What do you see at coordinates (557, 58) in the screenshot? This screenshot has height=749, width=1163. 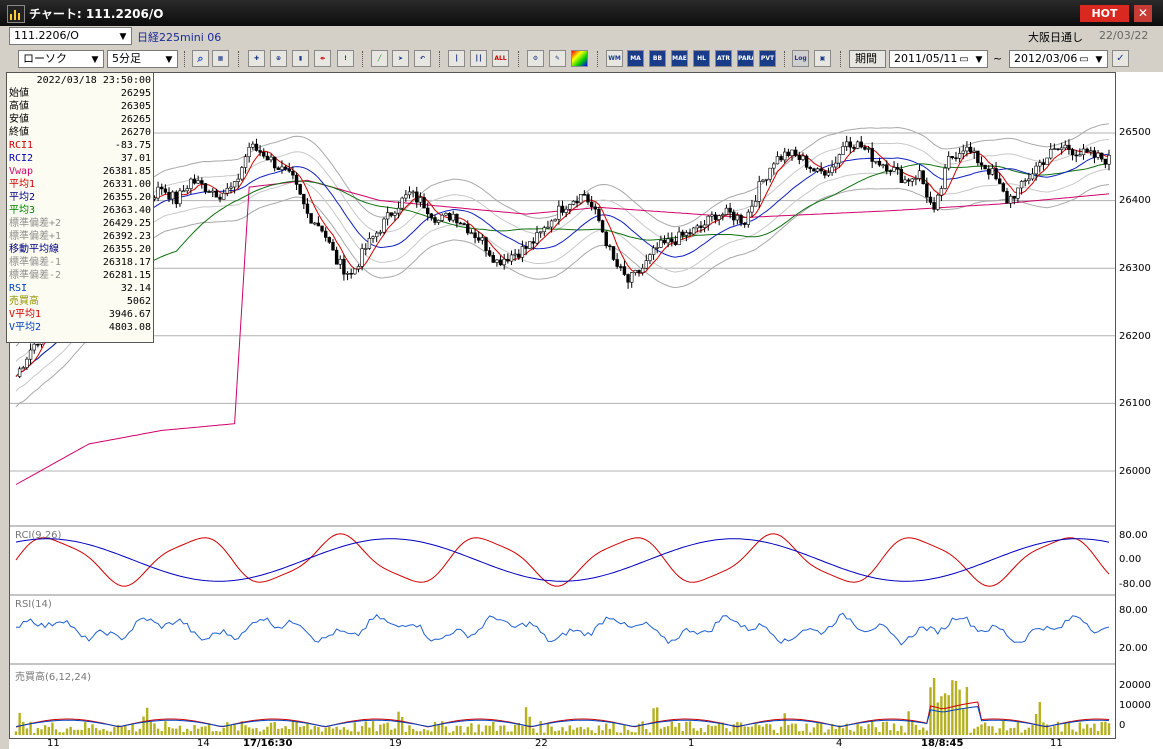 I see `pen-icon: ✎` at bounding box center [557, 58].